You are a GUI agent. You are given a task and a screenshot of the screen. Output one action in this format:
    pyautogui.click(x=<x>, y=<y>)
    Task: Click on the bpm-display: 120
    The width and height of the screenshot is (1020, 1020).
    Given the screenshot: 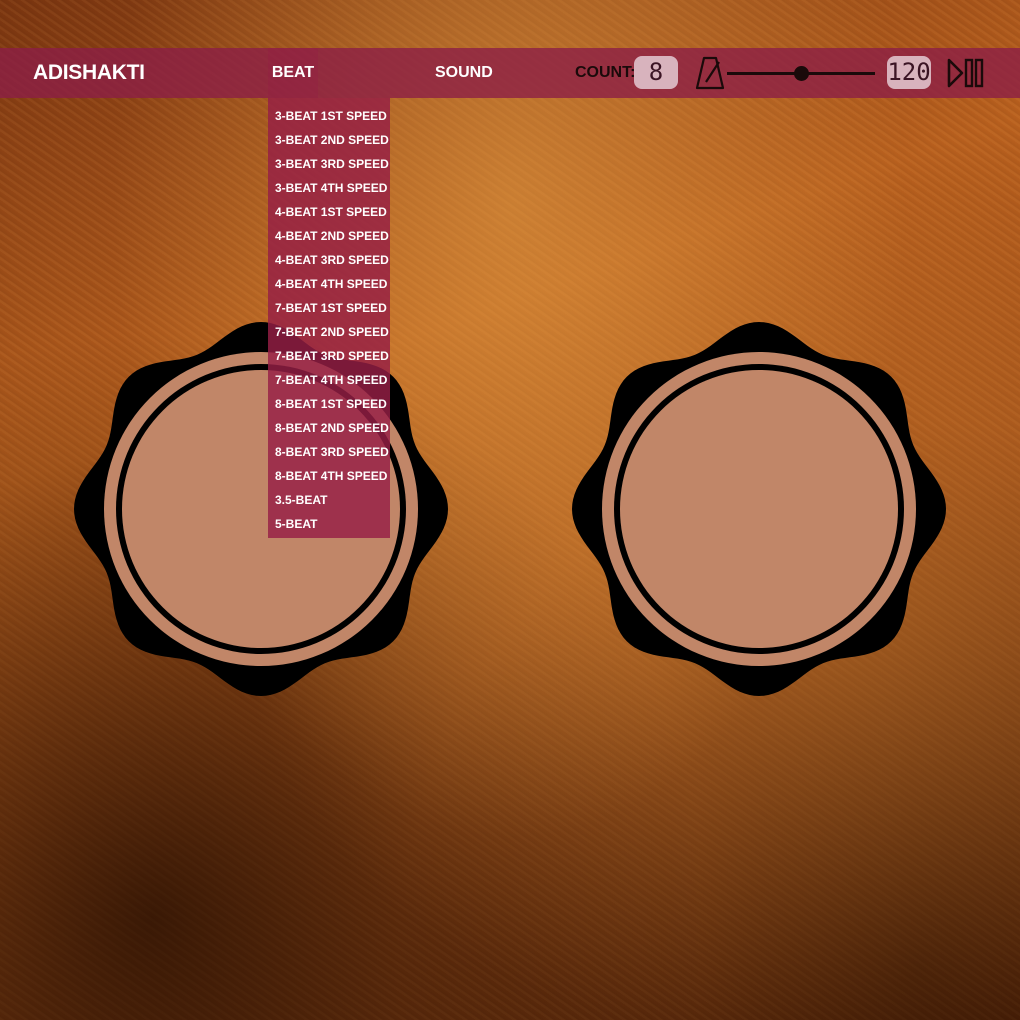 What is the action you would take?
    pyautogui.click(x=909, y=72)
    